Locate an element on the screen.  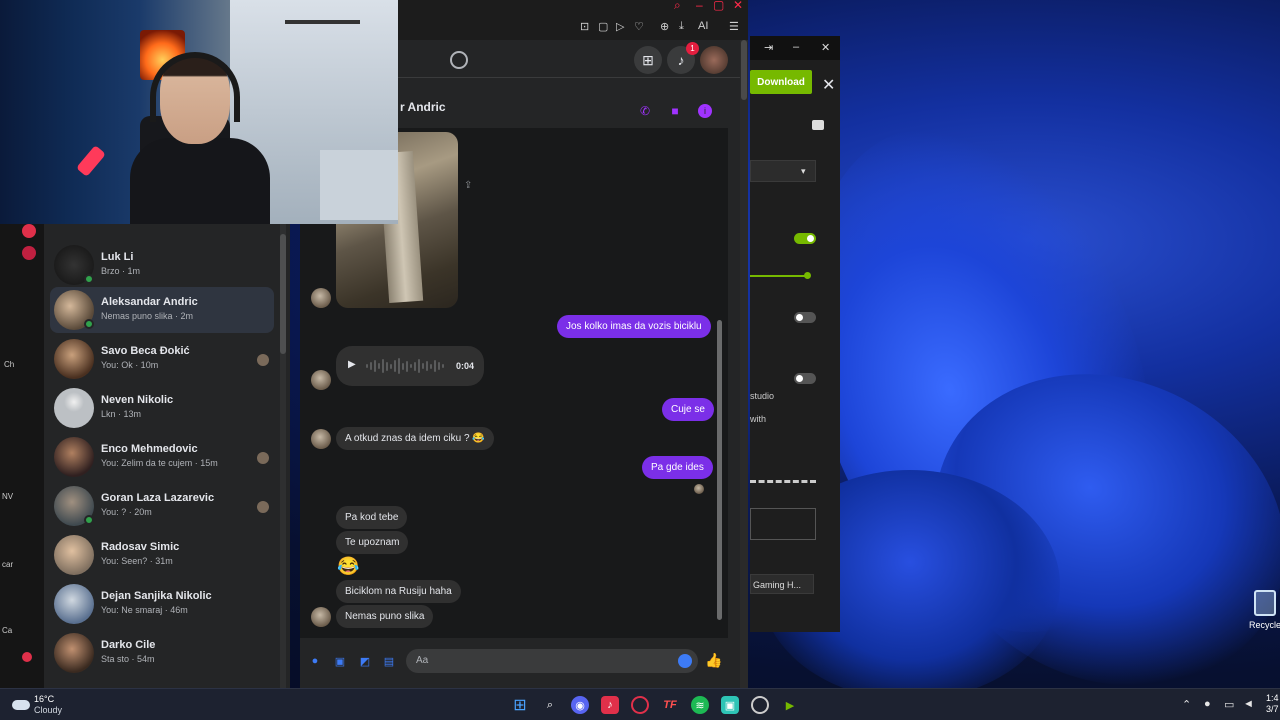
clock-time: 1:4 is located at coordinates (1272, 698).